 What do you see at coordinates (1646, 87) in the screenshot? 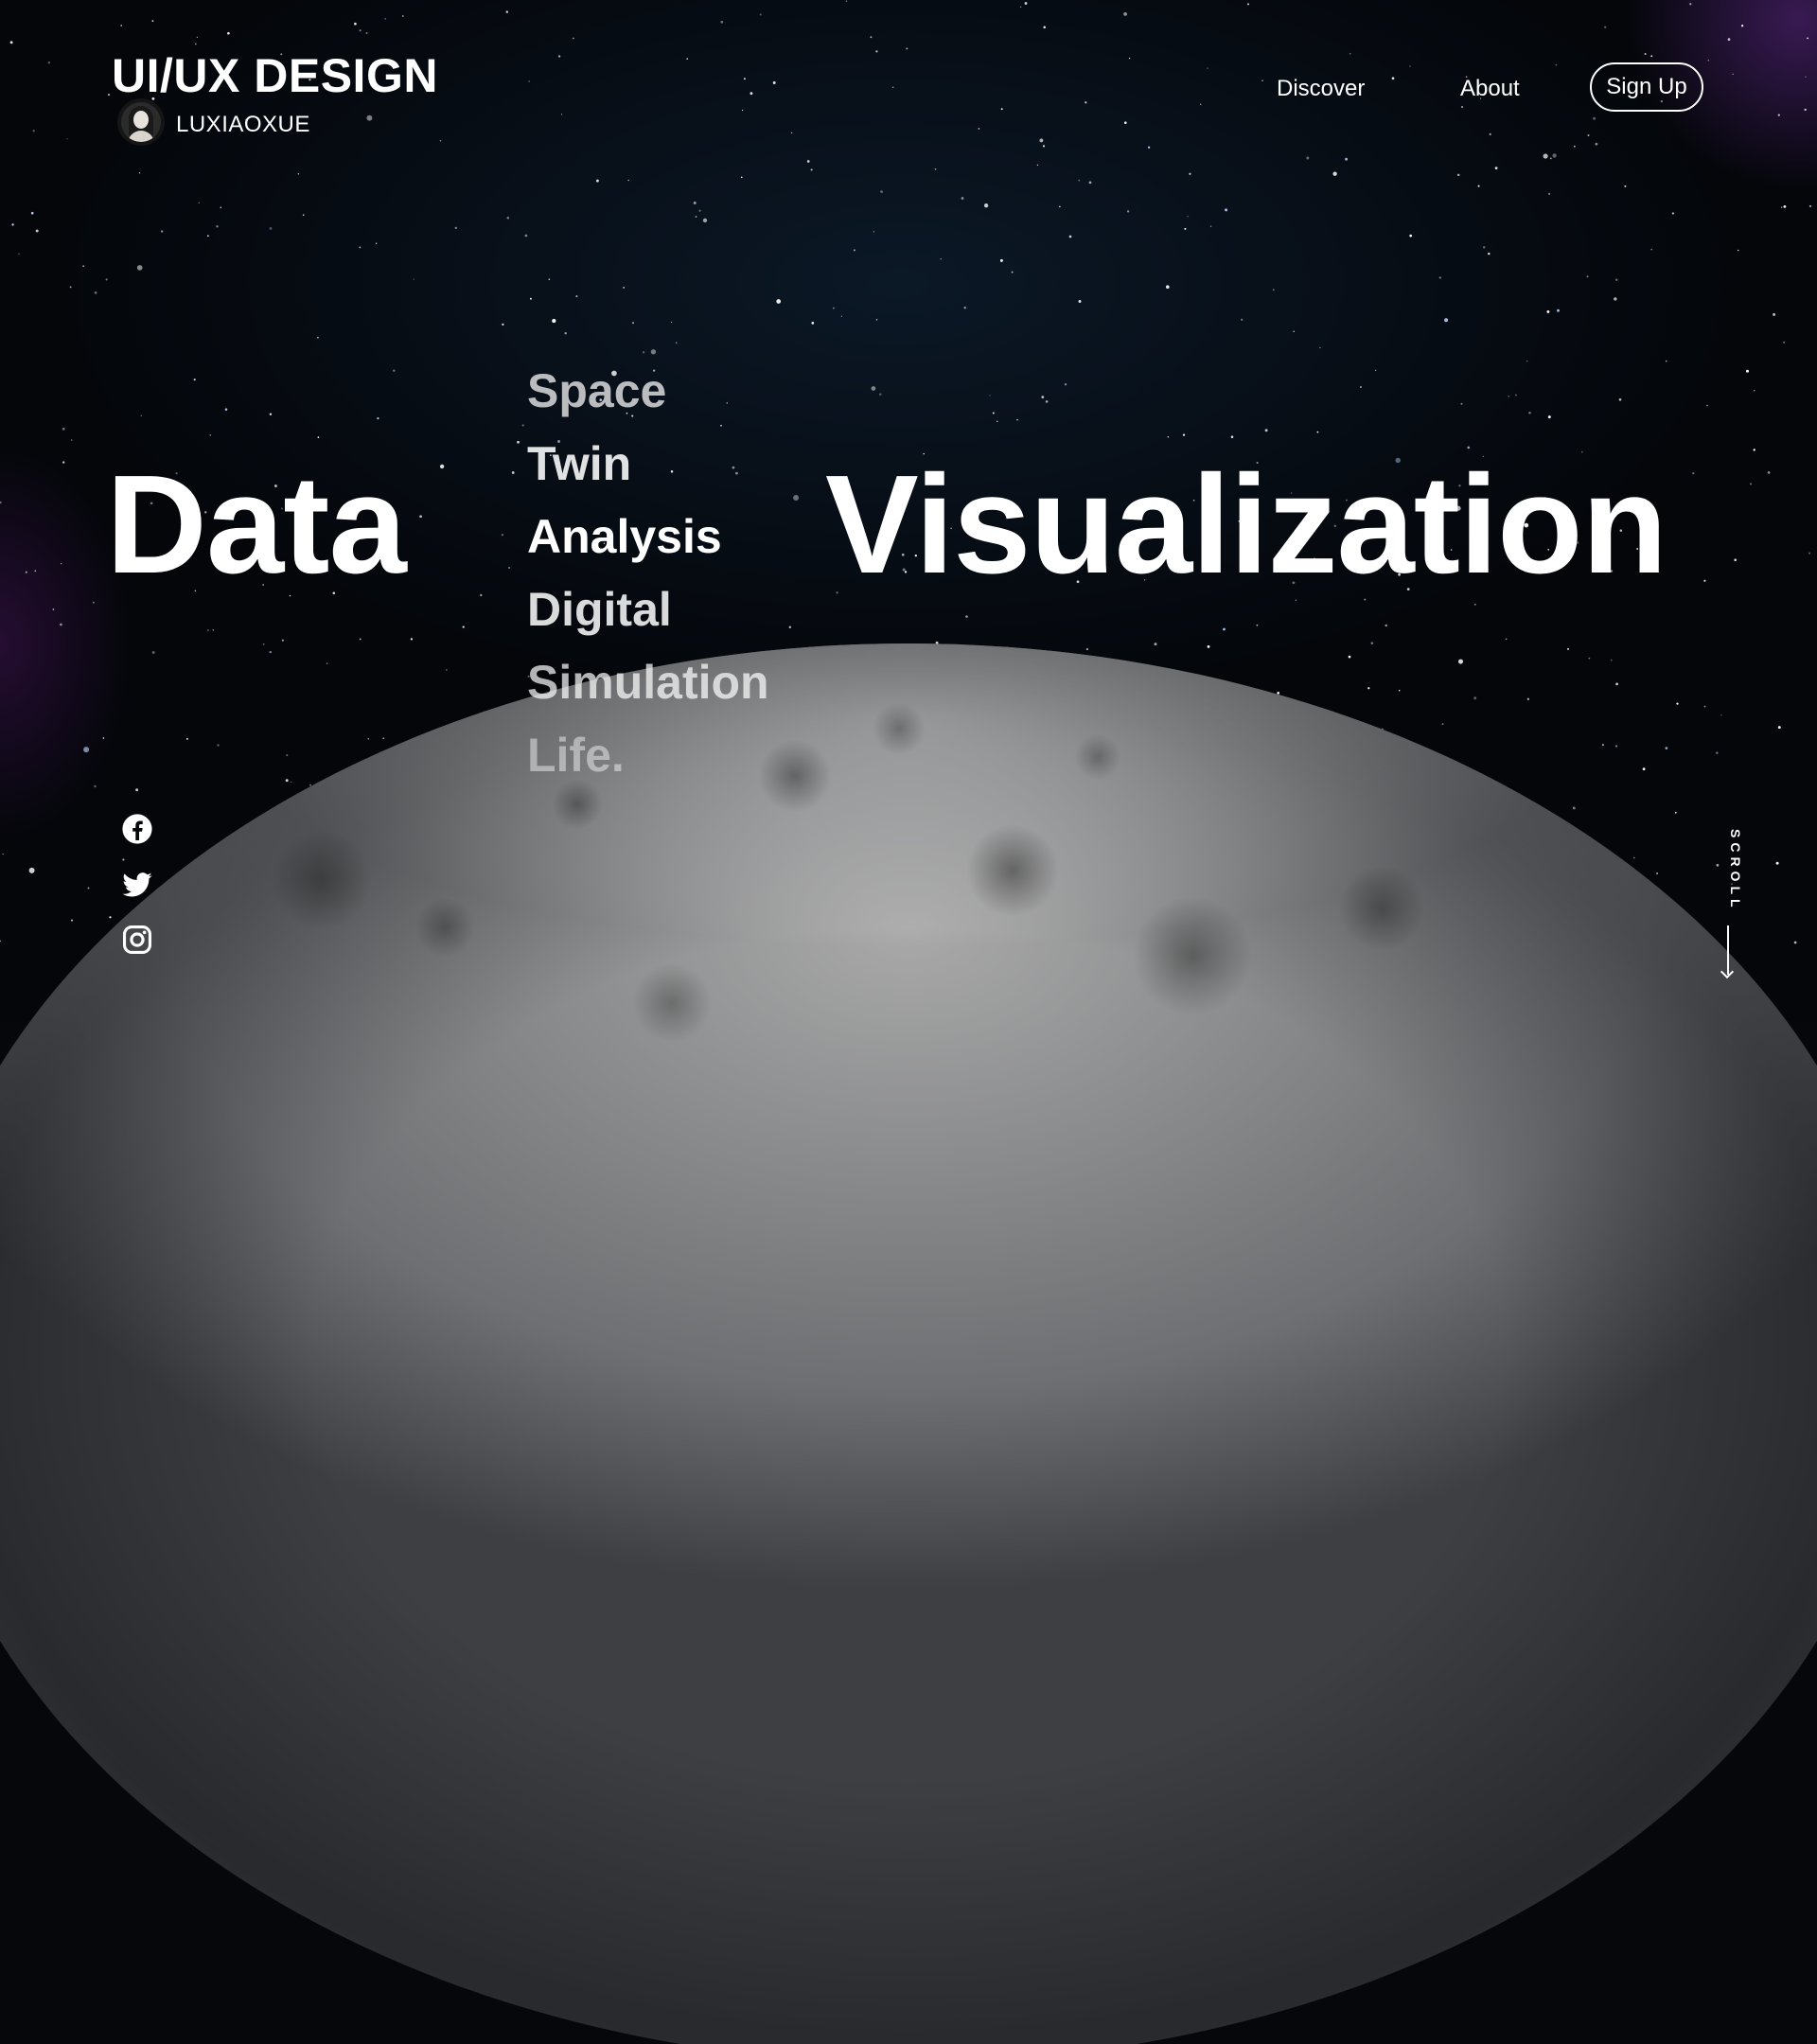
I see `sign-up-button: Sign Up` at bounding box center [1646, 87].